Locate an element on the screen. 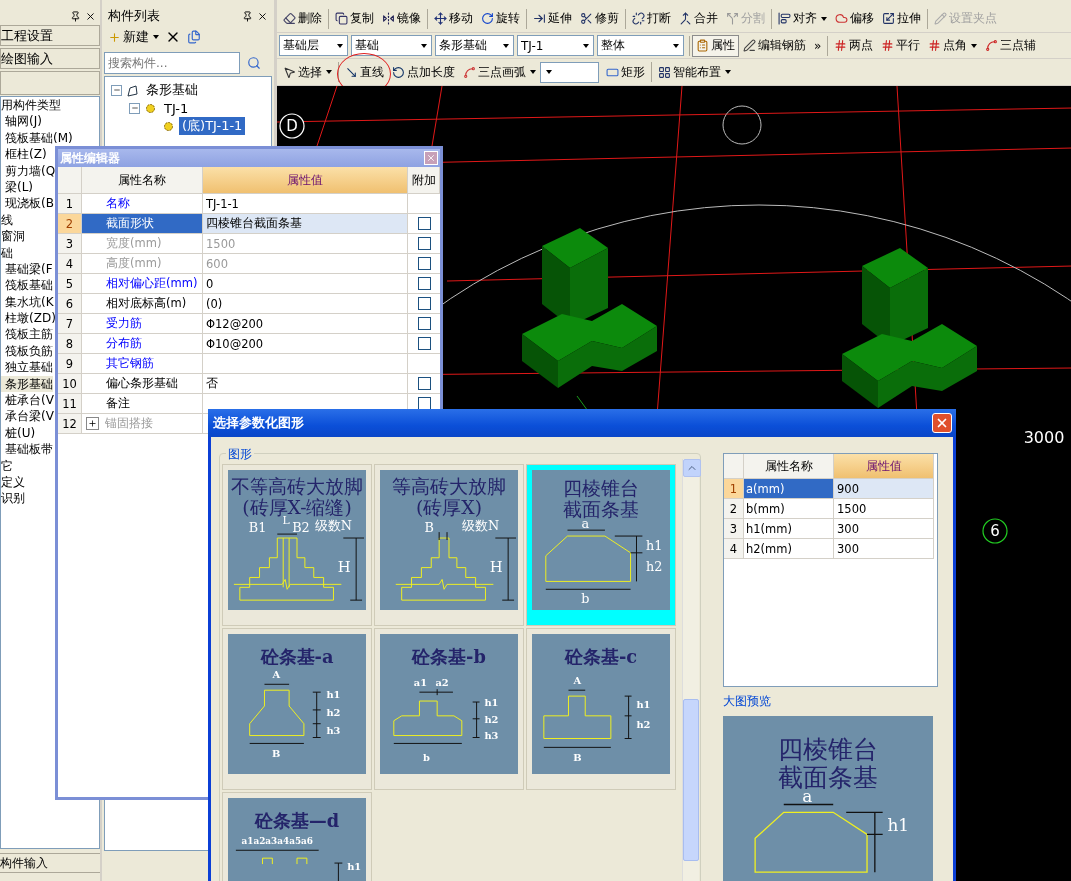  parameter-name: h2(mm) is located at coordinates (789, 549).